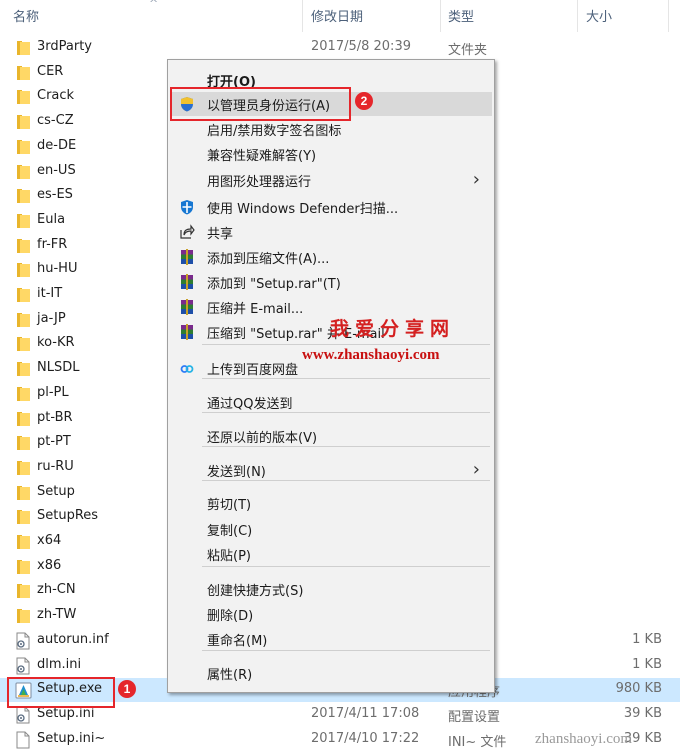  I want to click on file-size: 980 KB, so click(638, 688).